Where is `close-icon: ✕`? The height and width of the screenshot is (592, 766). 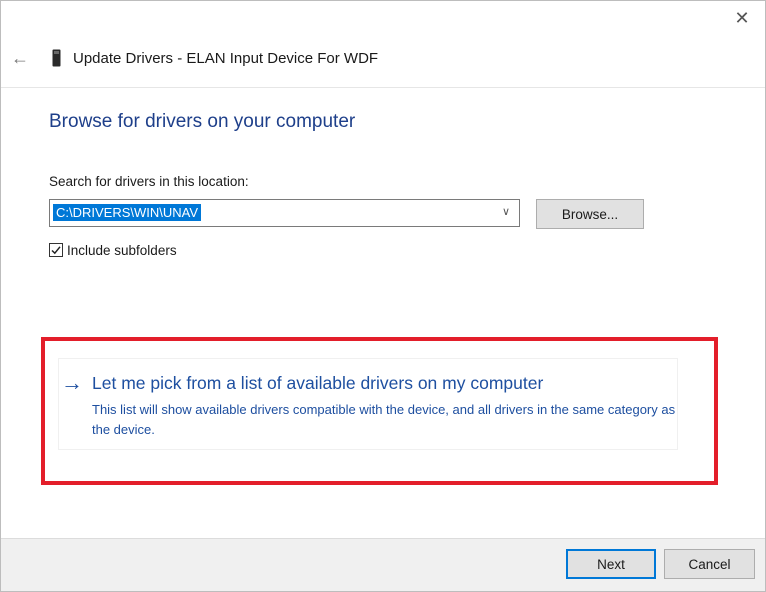
close-icon: ✕ is located at coordinates (742, 17).